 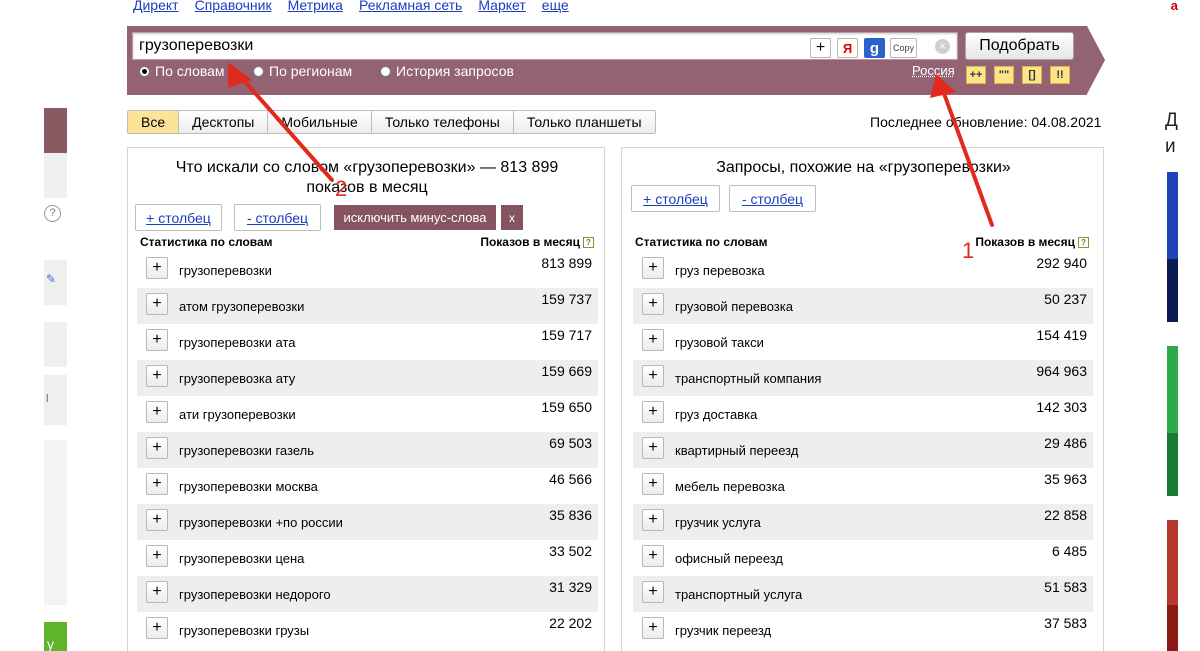 I want to click on tab-all: Все, so click(x=154, y=122).